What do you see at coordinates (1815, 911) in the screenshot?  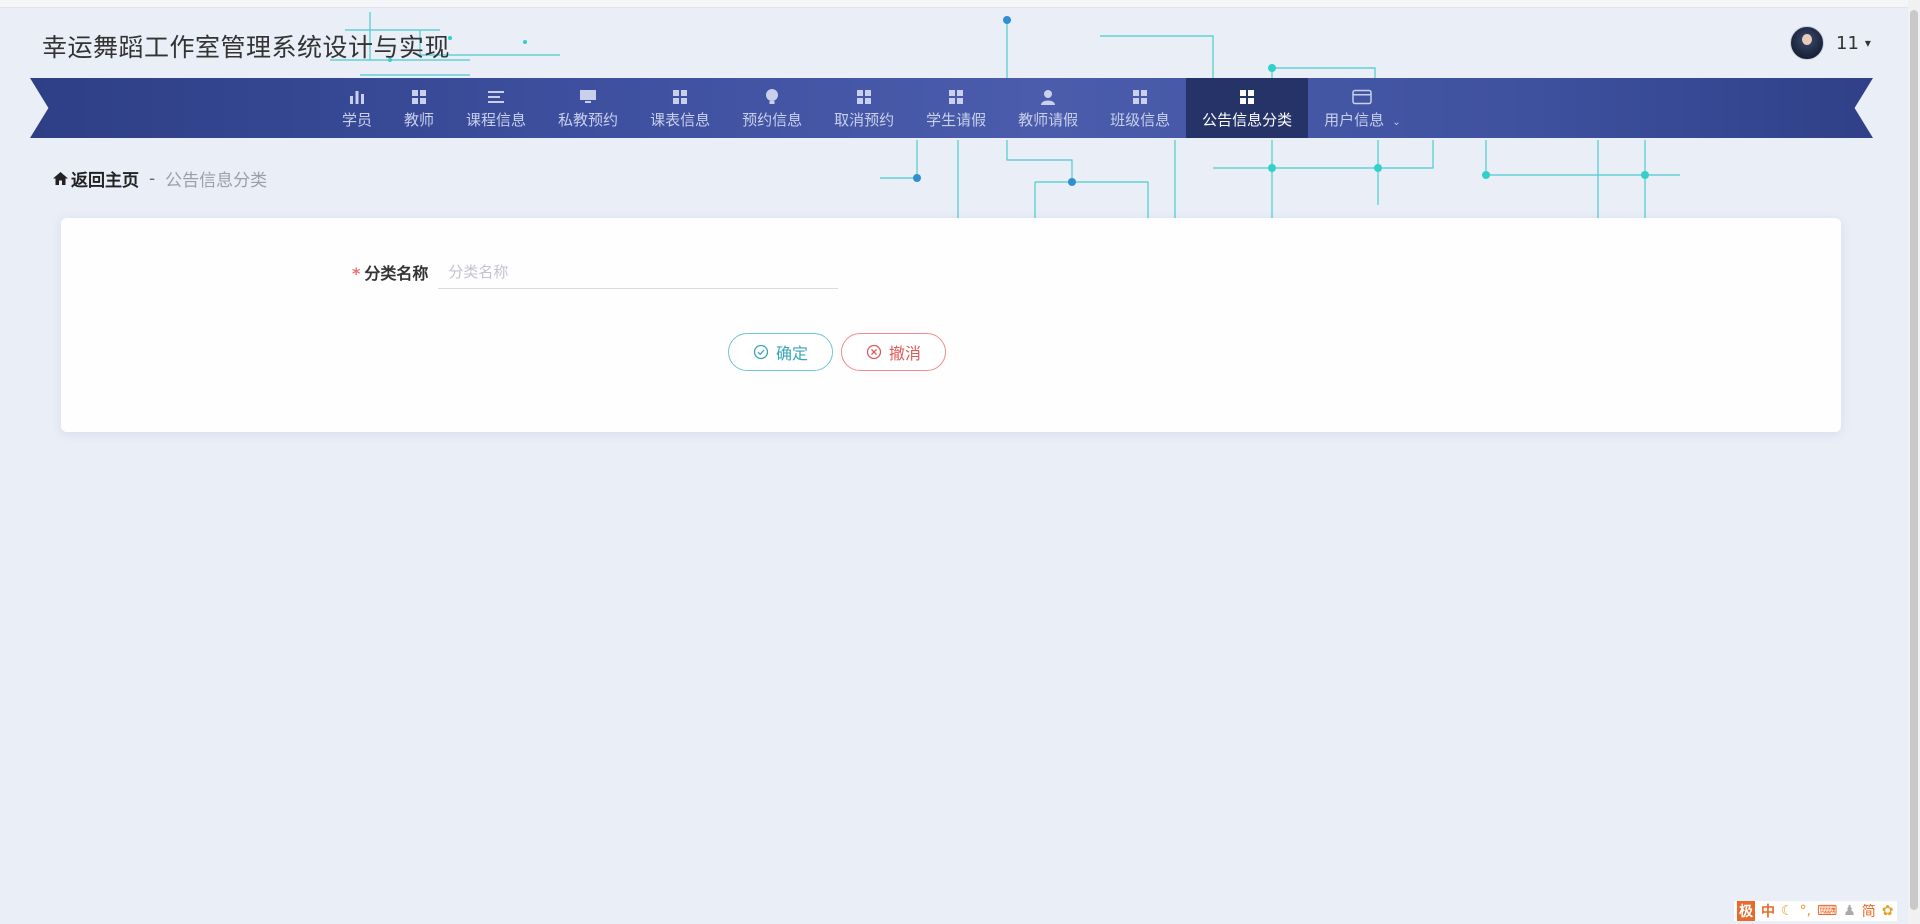 I see `ime-toolbar: 极 中 ☾ °, ⌨ ♟ 简 ✿` at bounding box center [1815, 911].